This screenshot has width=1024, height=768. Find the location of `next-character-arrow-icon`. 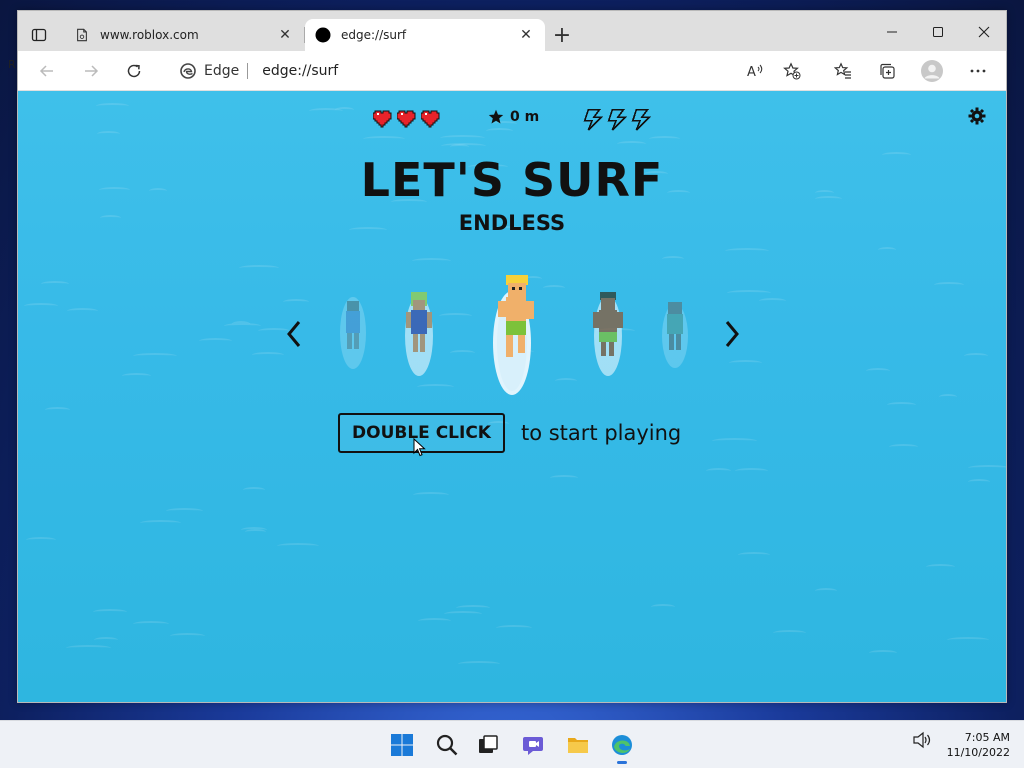

next-character-arrow-icon is located at coordinates (732, 334).